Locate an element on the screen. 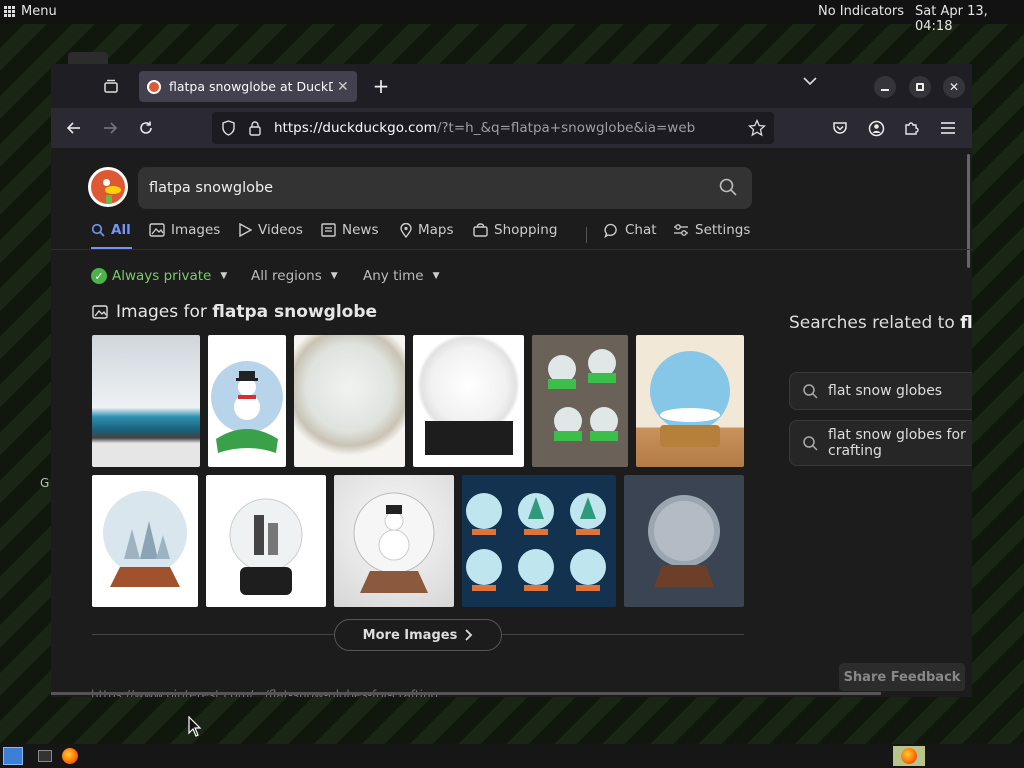  desktop-stray-text: G is located at coordinates (45, 483).